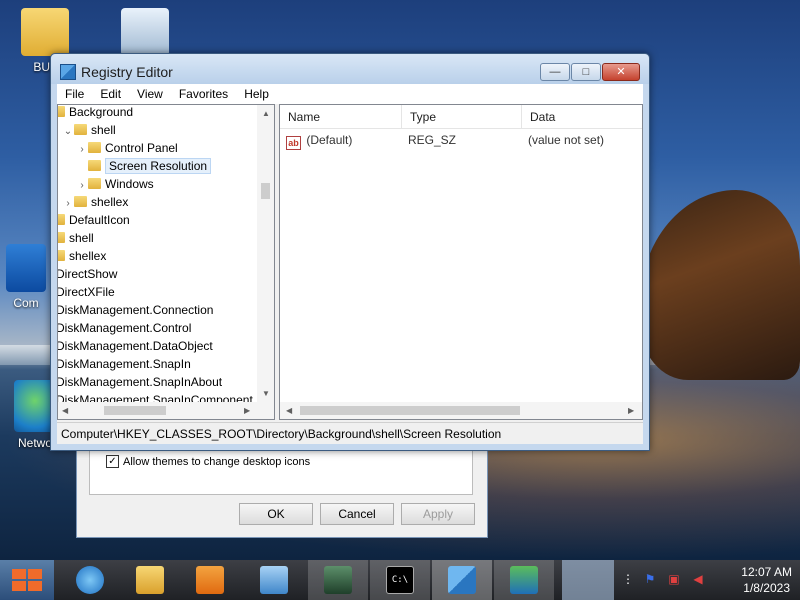 The width and height of the screenshot is (800, 600). I want to click on tree-item-label: DiskManagement.Control, so click(124, 328).